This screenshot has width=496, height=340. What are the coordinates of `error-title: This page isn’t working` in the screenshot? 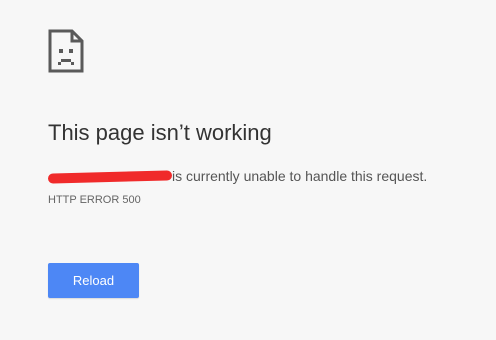 It's located at (160, 132).